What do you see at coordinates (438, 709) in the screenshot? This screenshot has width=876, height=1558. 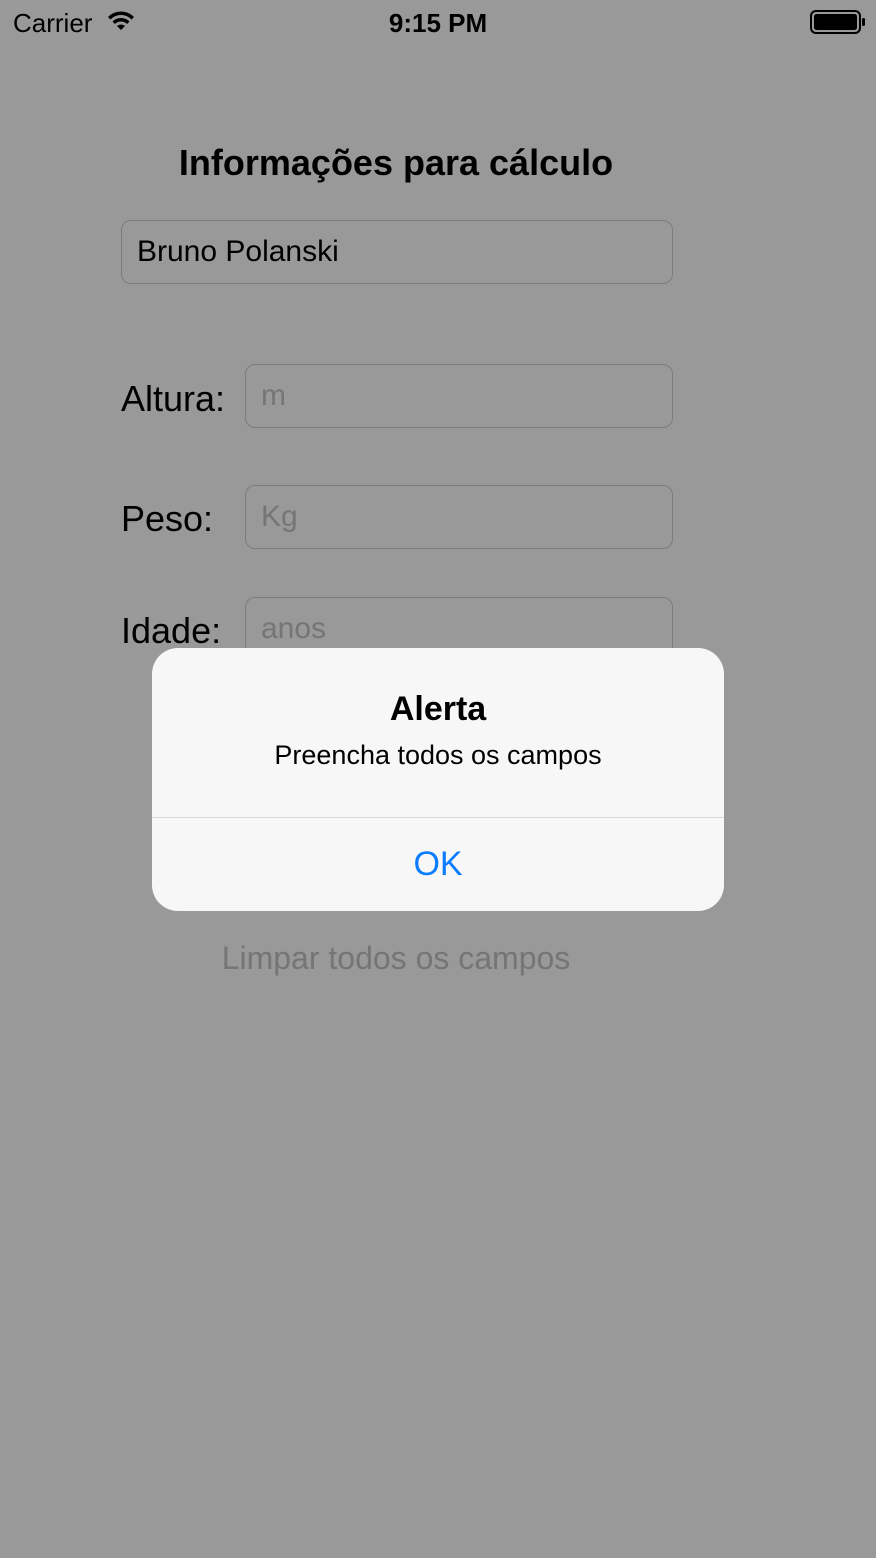 I see `alert-title: Alerta` at bounding box center [438, 709].